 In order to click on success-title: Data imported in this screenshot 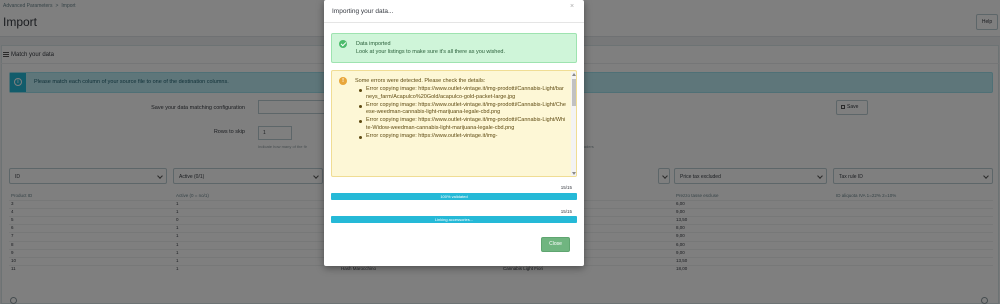, I will do `click(373, 44)`.